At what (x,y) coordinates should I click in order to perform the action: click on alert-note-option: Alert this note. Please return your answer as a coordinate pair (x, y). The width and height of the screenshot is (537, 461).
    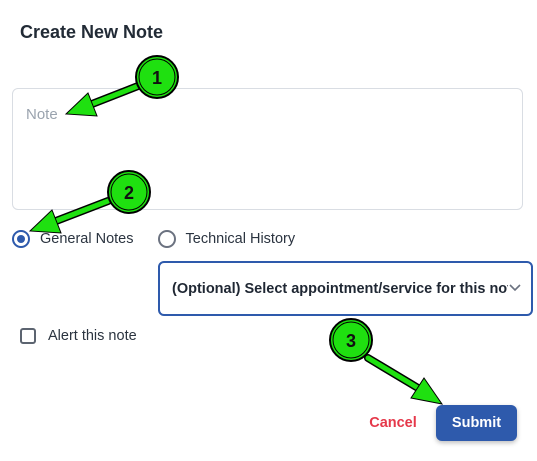
    Looking at the image, I should click on (78, 336).